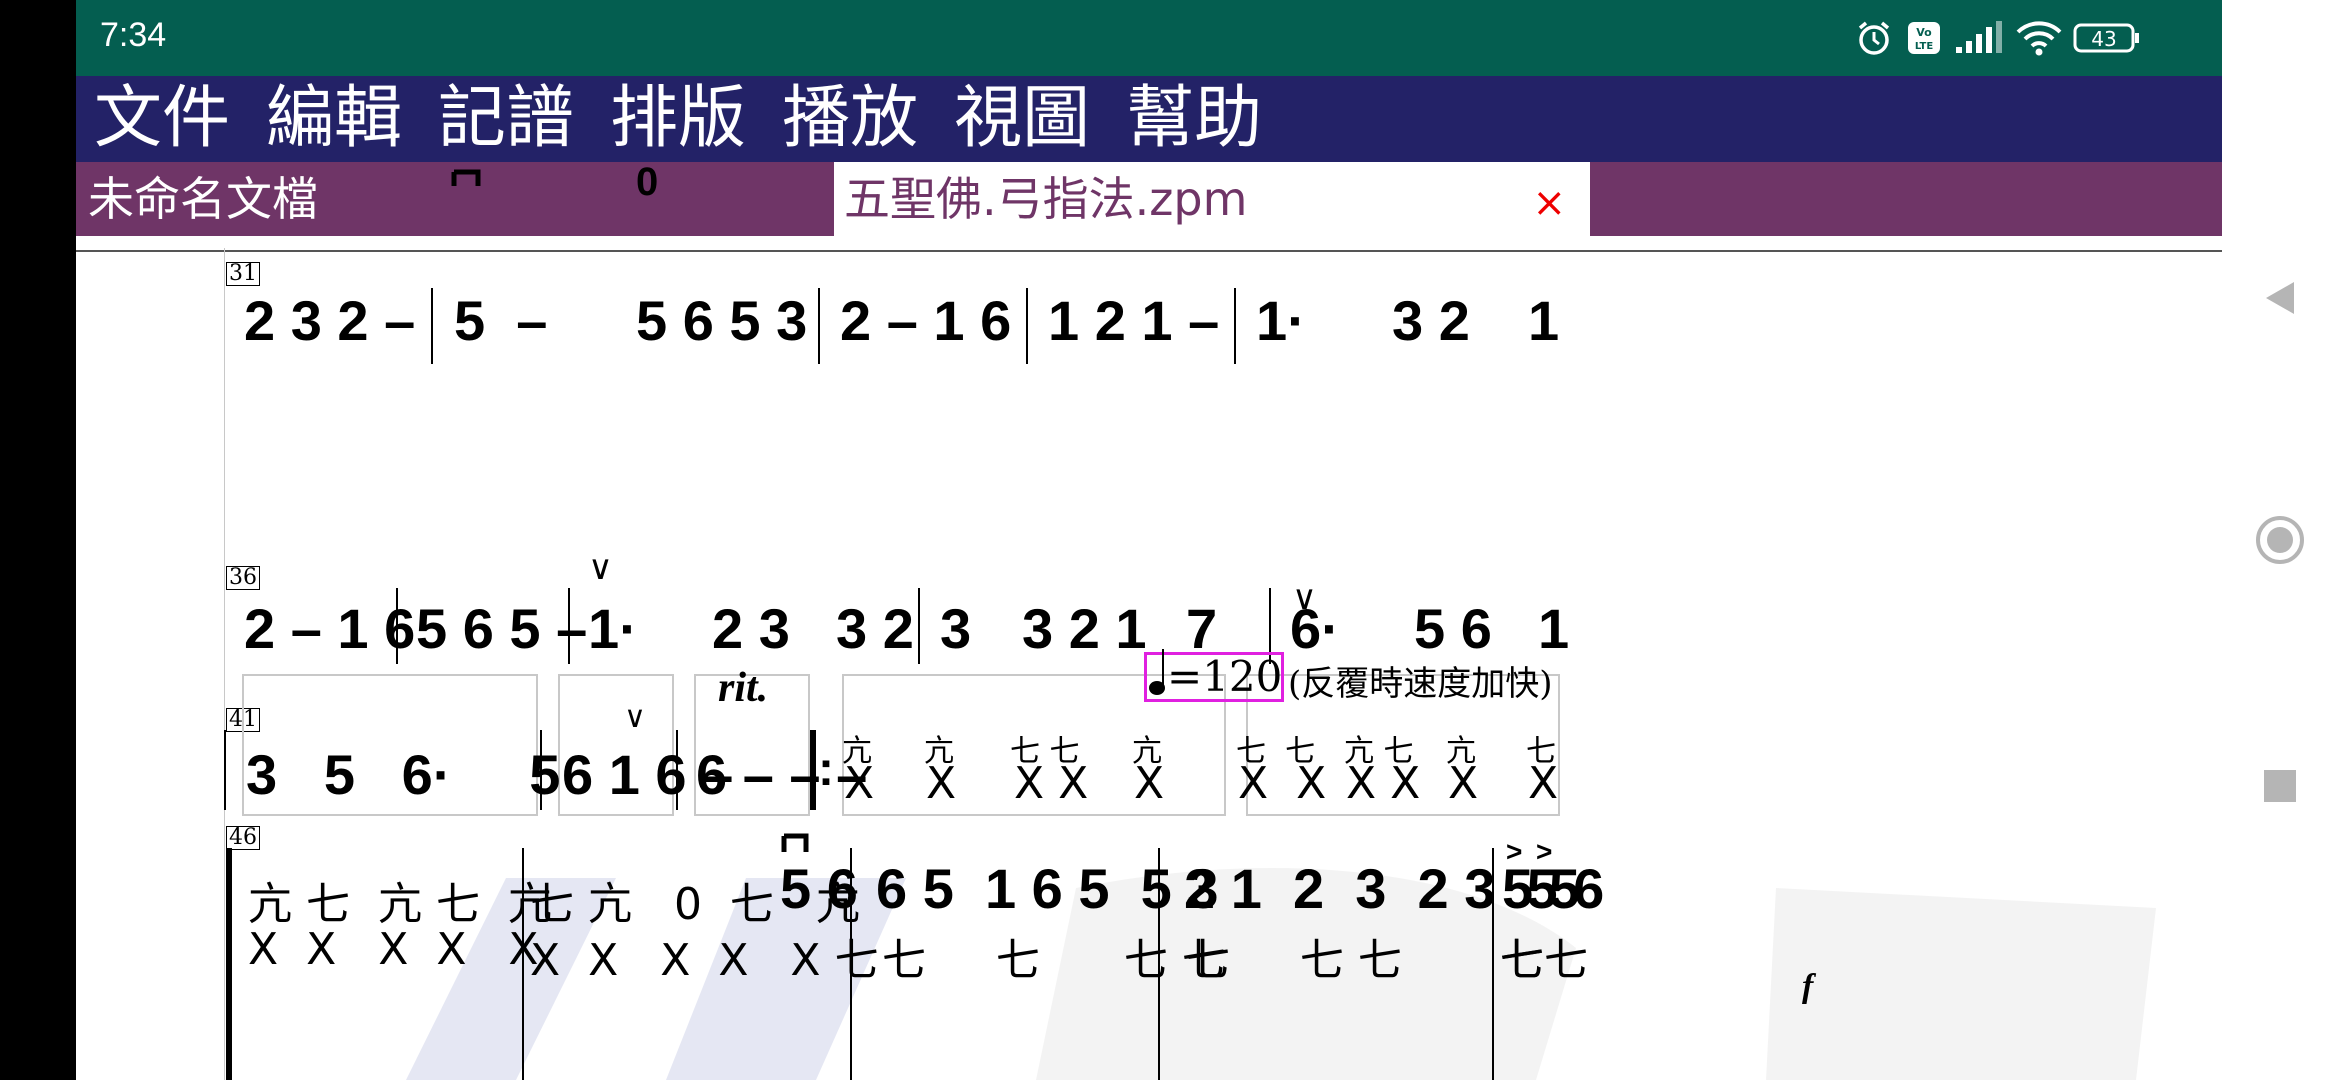  I want to click on signal-icon, so click(1979, 38).